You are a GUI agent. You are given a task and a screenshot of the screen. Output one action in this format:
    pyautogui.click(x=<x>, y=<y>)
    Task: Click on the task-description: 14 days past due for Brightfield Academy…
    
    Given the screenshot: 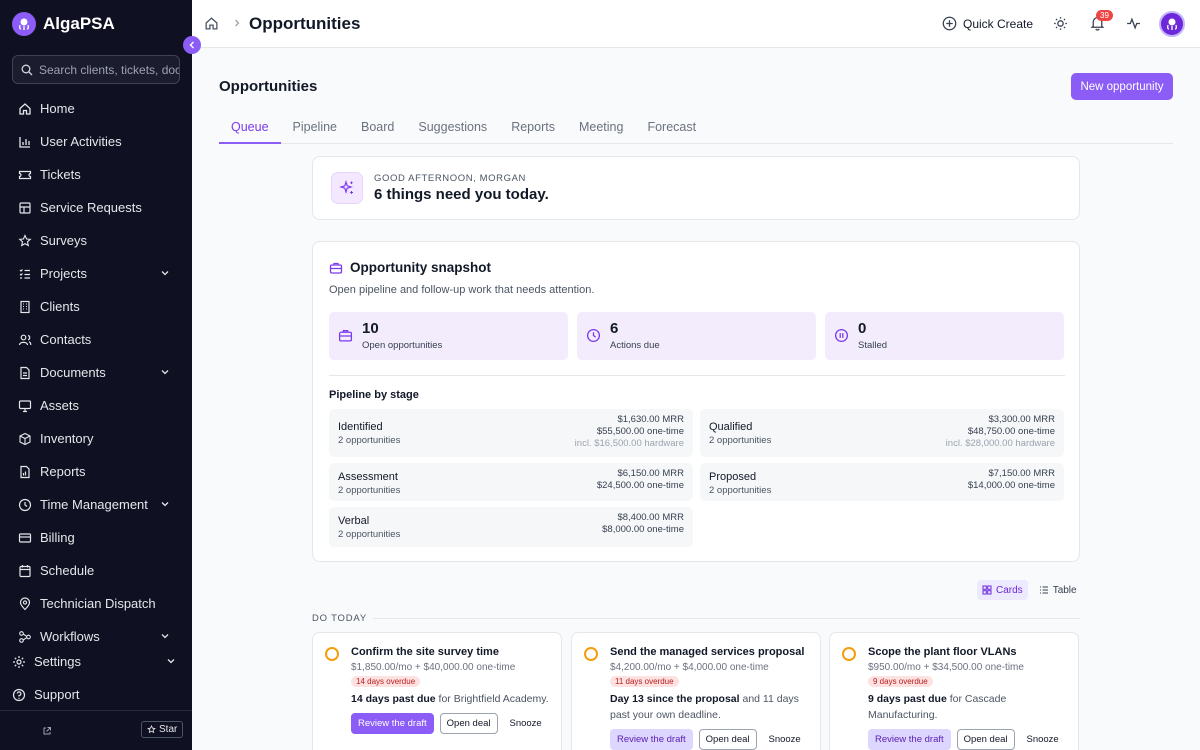 What is the action you would take?
    pyautogui.click(x=451, y=699)
    